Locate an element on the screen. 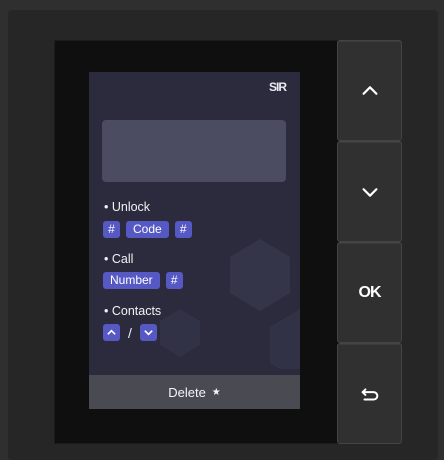 The image size is (444, 460). call-chip-row: Number # is located at coordinates (143, 280).